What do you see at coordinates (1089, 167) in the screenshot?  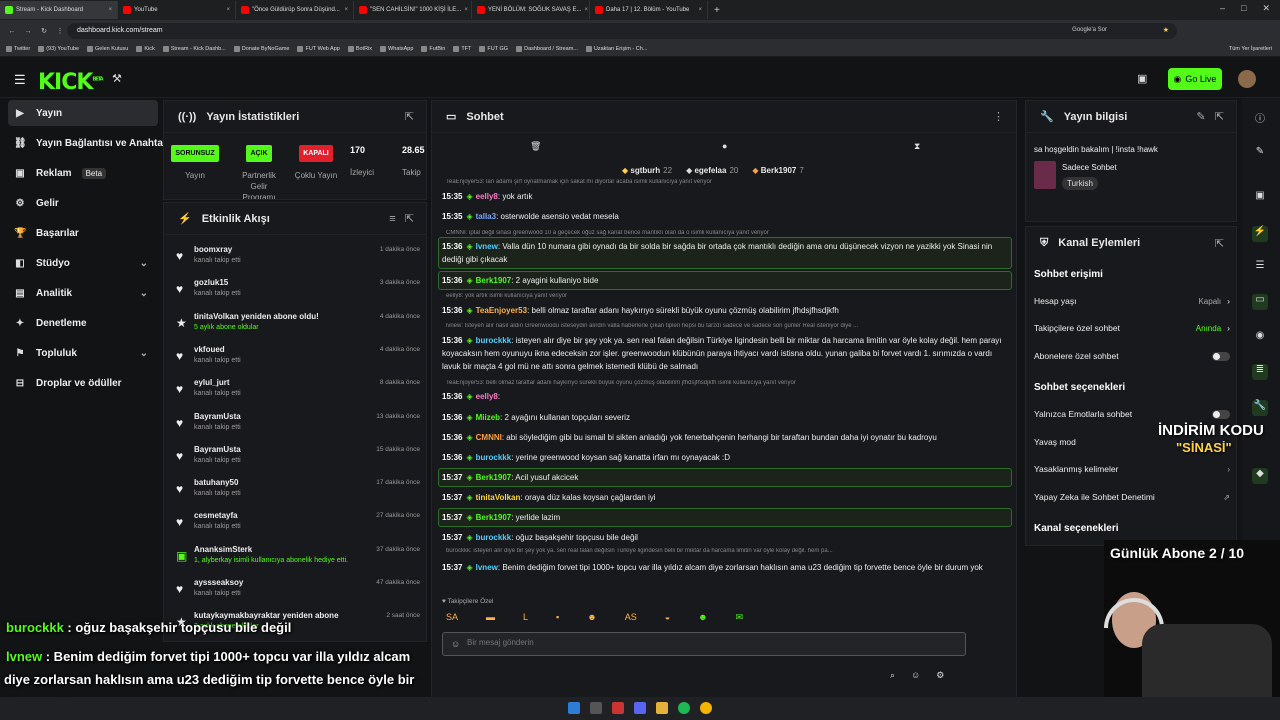 I see `category-name: Sadece Sohbet` at bounding box center [1089, 167].